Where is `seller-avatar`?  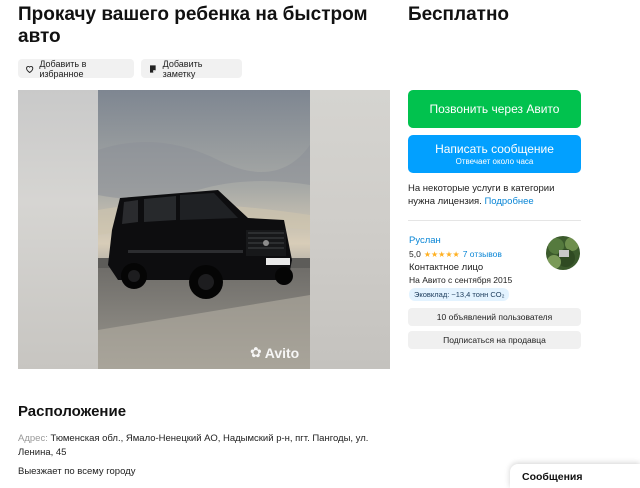 seller-avatar is located at coordinates (563, 253).